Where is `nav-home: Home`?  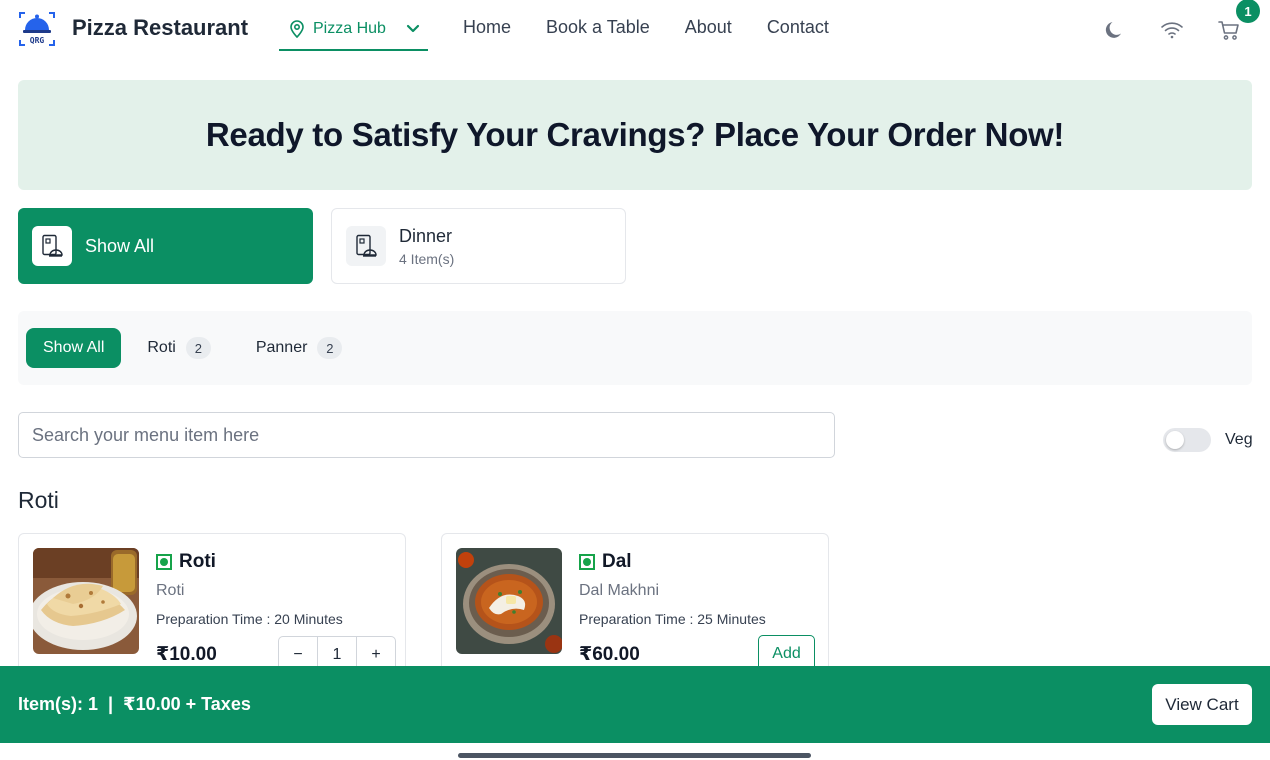
nav-home: Home is located at coordinates (487, 27).